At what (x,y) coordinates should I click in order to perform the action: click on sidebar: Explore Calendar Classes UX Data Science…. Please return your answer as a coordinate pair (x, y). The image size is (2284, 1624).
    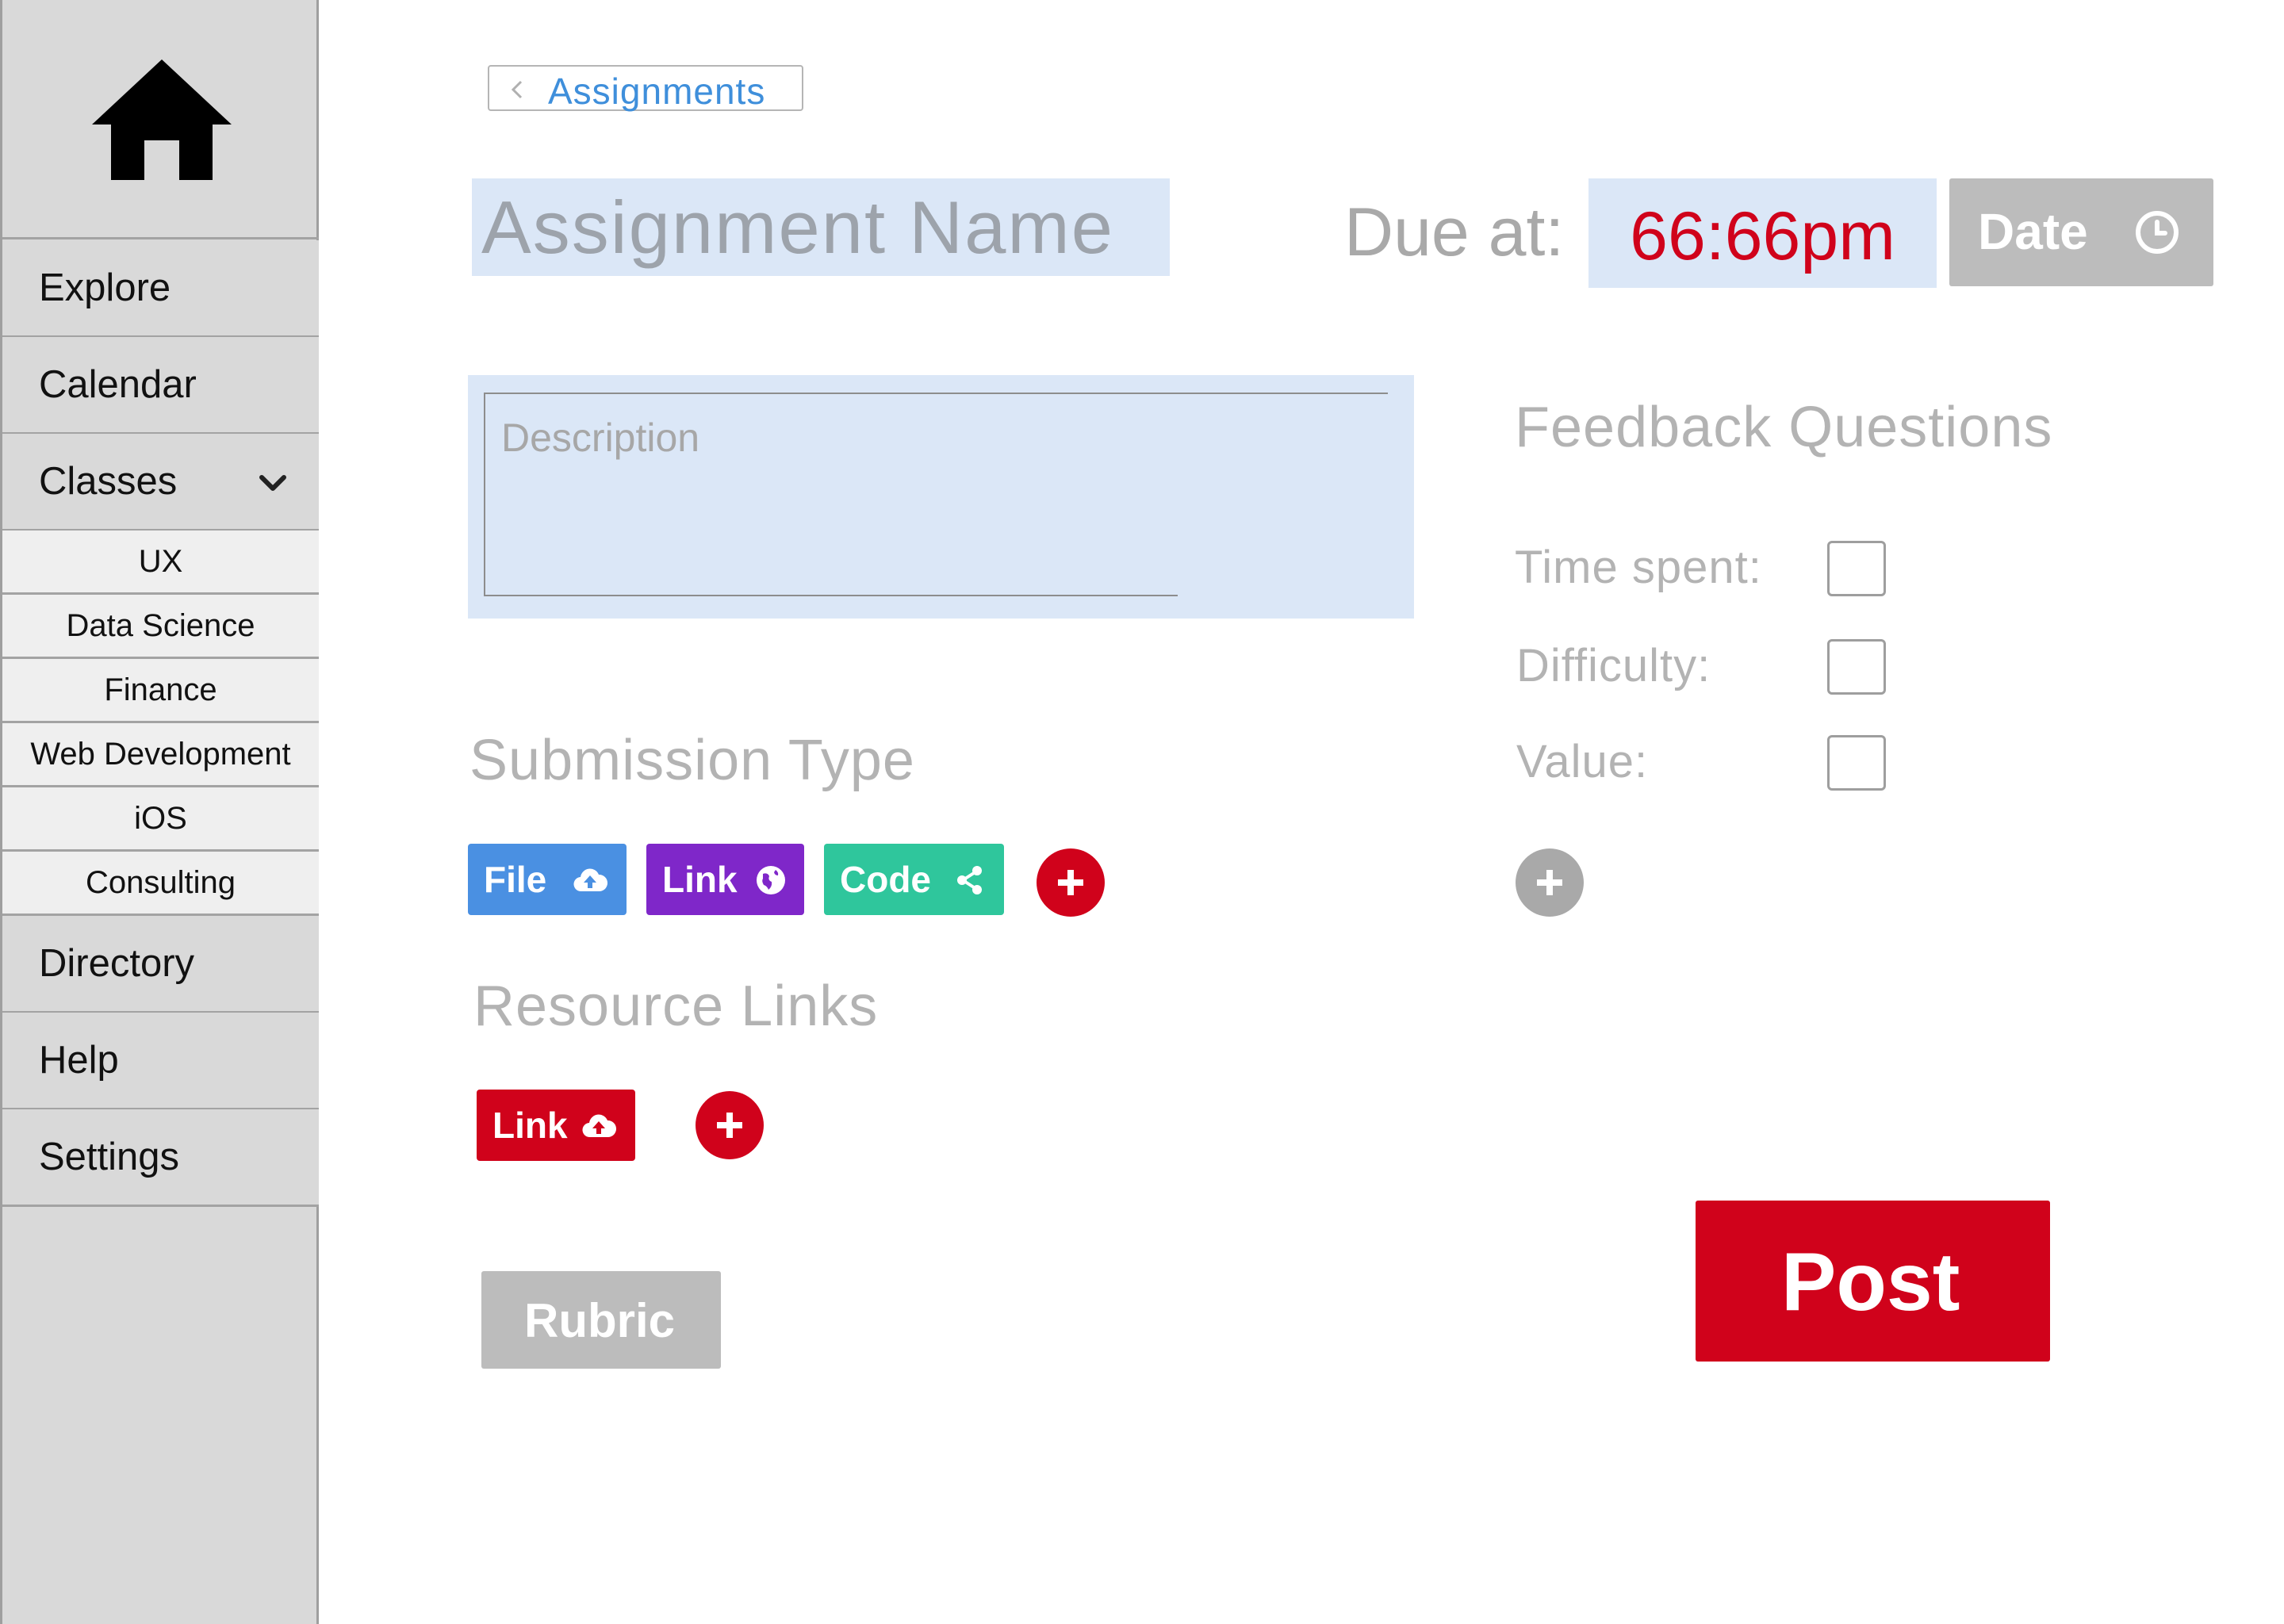
    Looking at the image, I should click on (159, 812).